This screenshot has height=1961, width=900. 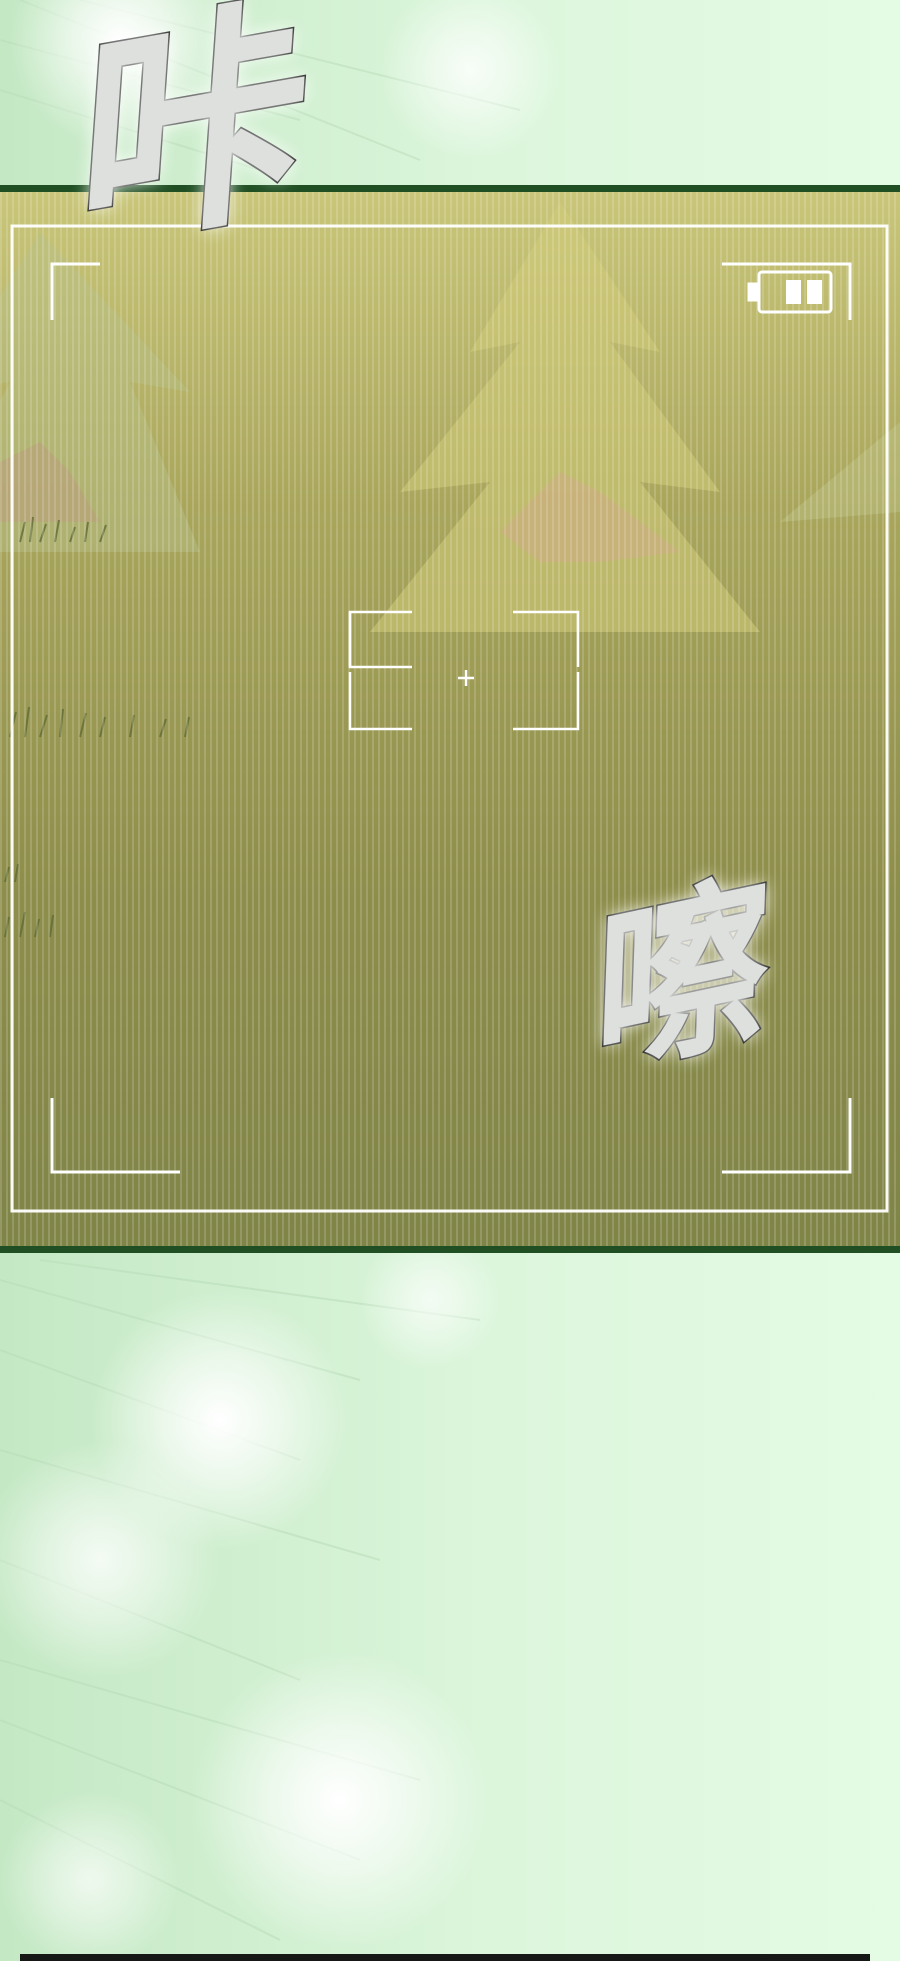 I want to click on sfx-click-bottom: 嚓, so click(x=683, y=979).